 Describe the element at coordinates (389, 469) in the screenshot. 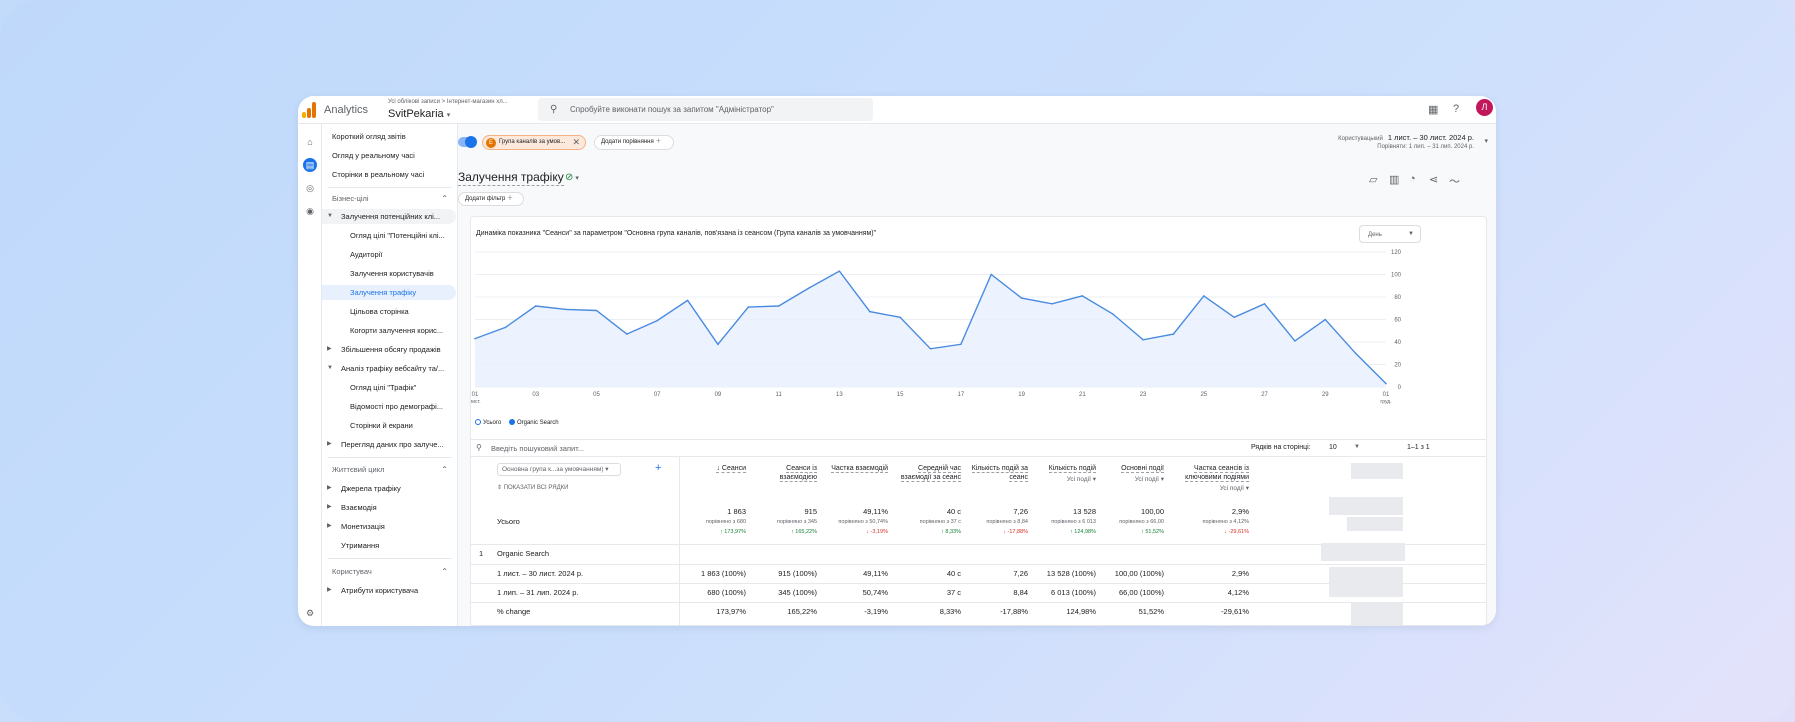

I see `section-lifecycle: Життєвий цикл ⌃` at that location.